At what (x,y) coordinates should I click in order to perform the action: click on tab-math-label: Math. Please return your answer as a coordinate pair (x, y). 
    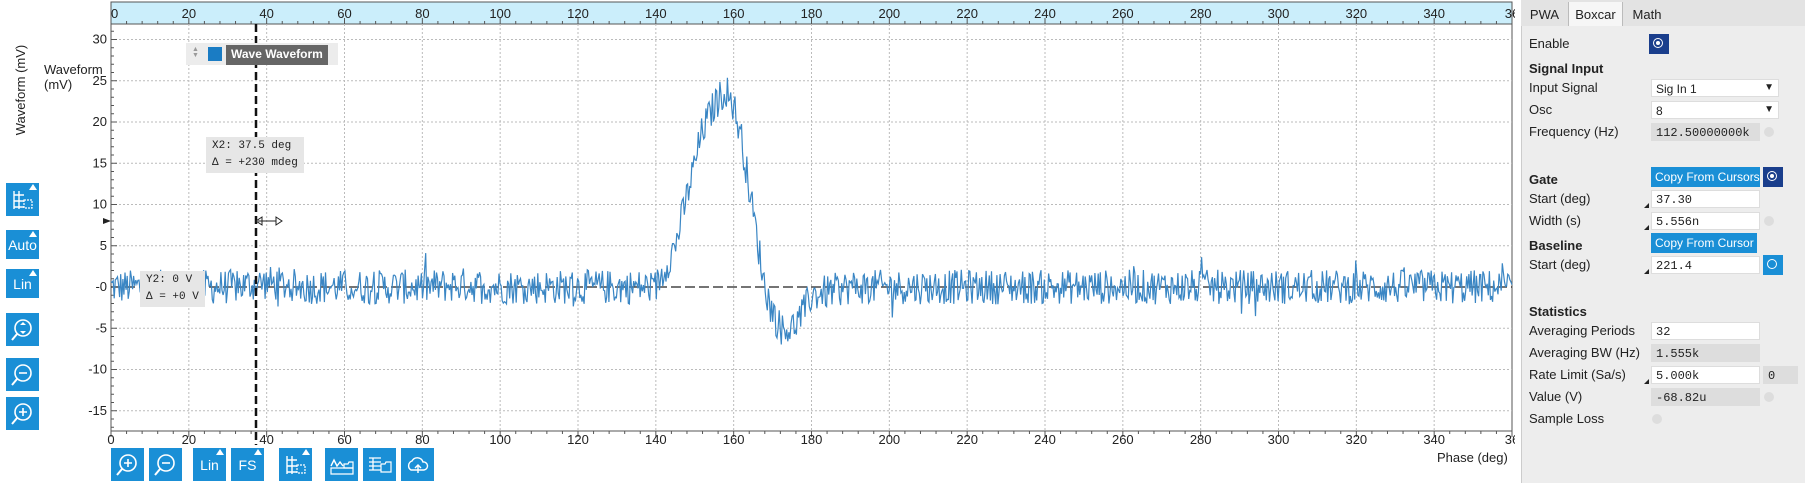
    Looking at the image, I should click on (1647, 14).